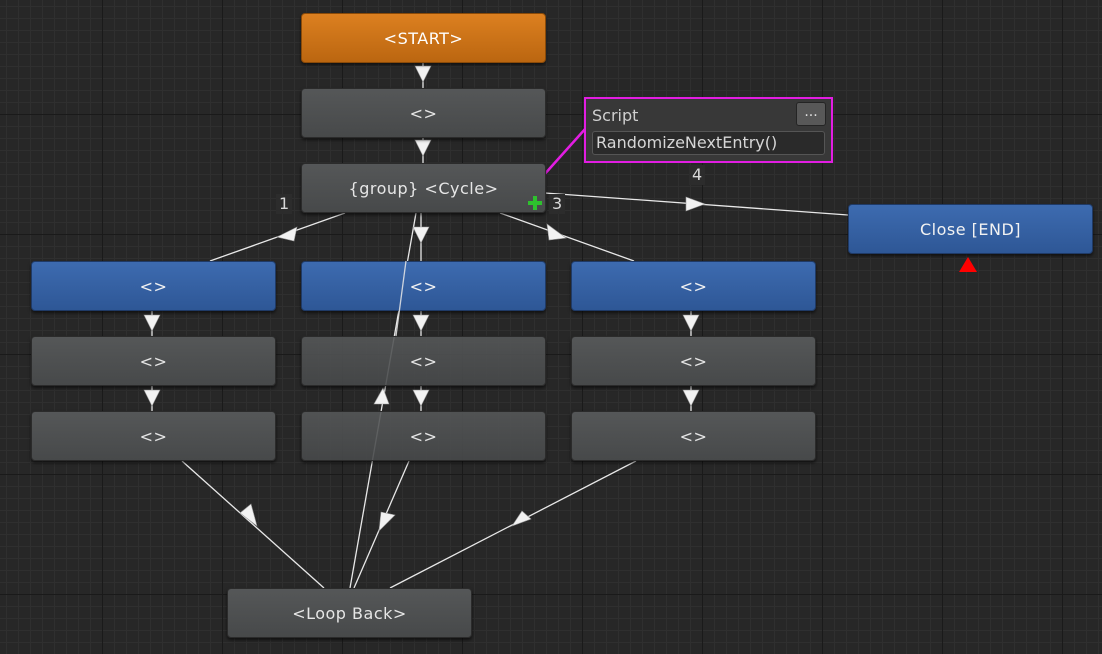 The width and height of the screenshot is (1102, 654). What do you see at coordinates (521, 518) in the screenshot?
I see `arrow-c3-loop` at bounding box center [521, 518].